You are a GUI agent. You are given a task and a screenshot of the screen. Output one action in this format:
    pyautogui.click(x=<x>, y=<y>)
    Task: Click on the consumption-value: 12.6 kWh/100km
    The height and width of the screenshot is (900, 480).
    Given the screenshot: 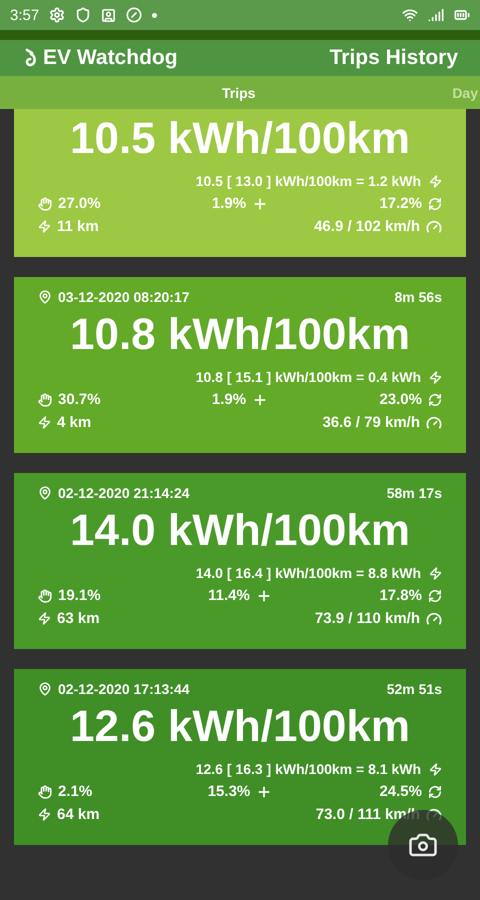 What is the action you would take?
    pyautogui.click(x=240, y=727)
    